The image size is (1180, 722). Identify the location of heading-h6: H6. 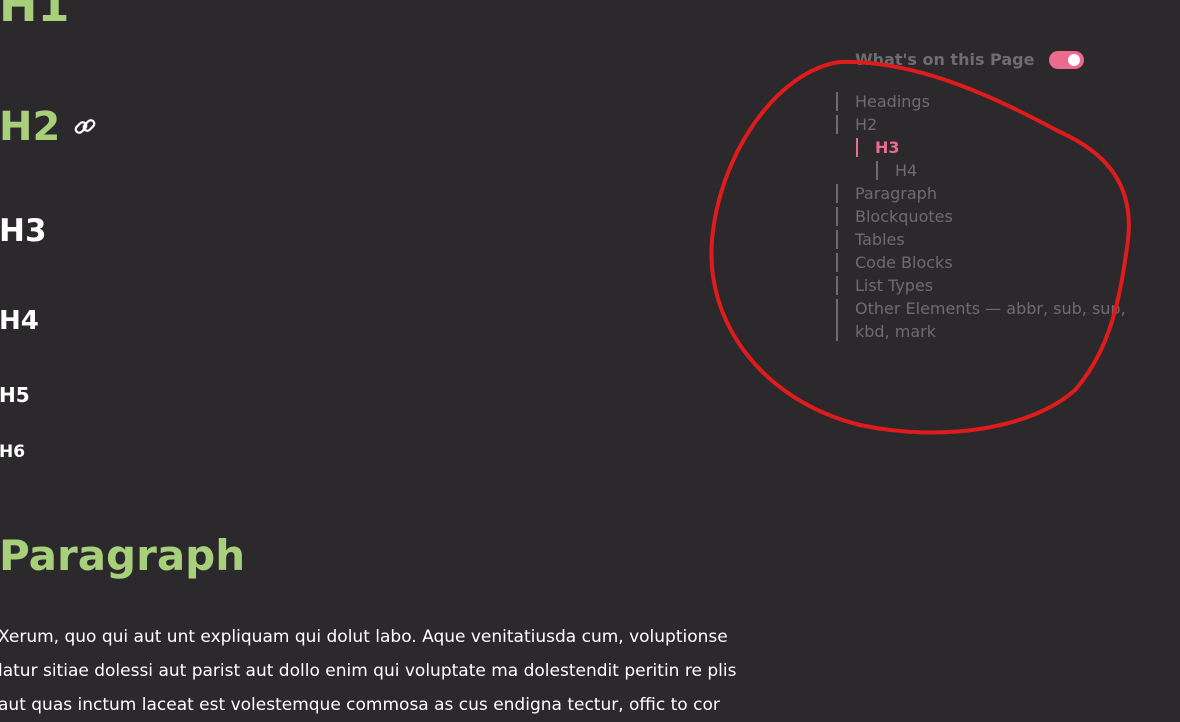
(13, 452).